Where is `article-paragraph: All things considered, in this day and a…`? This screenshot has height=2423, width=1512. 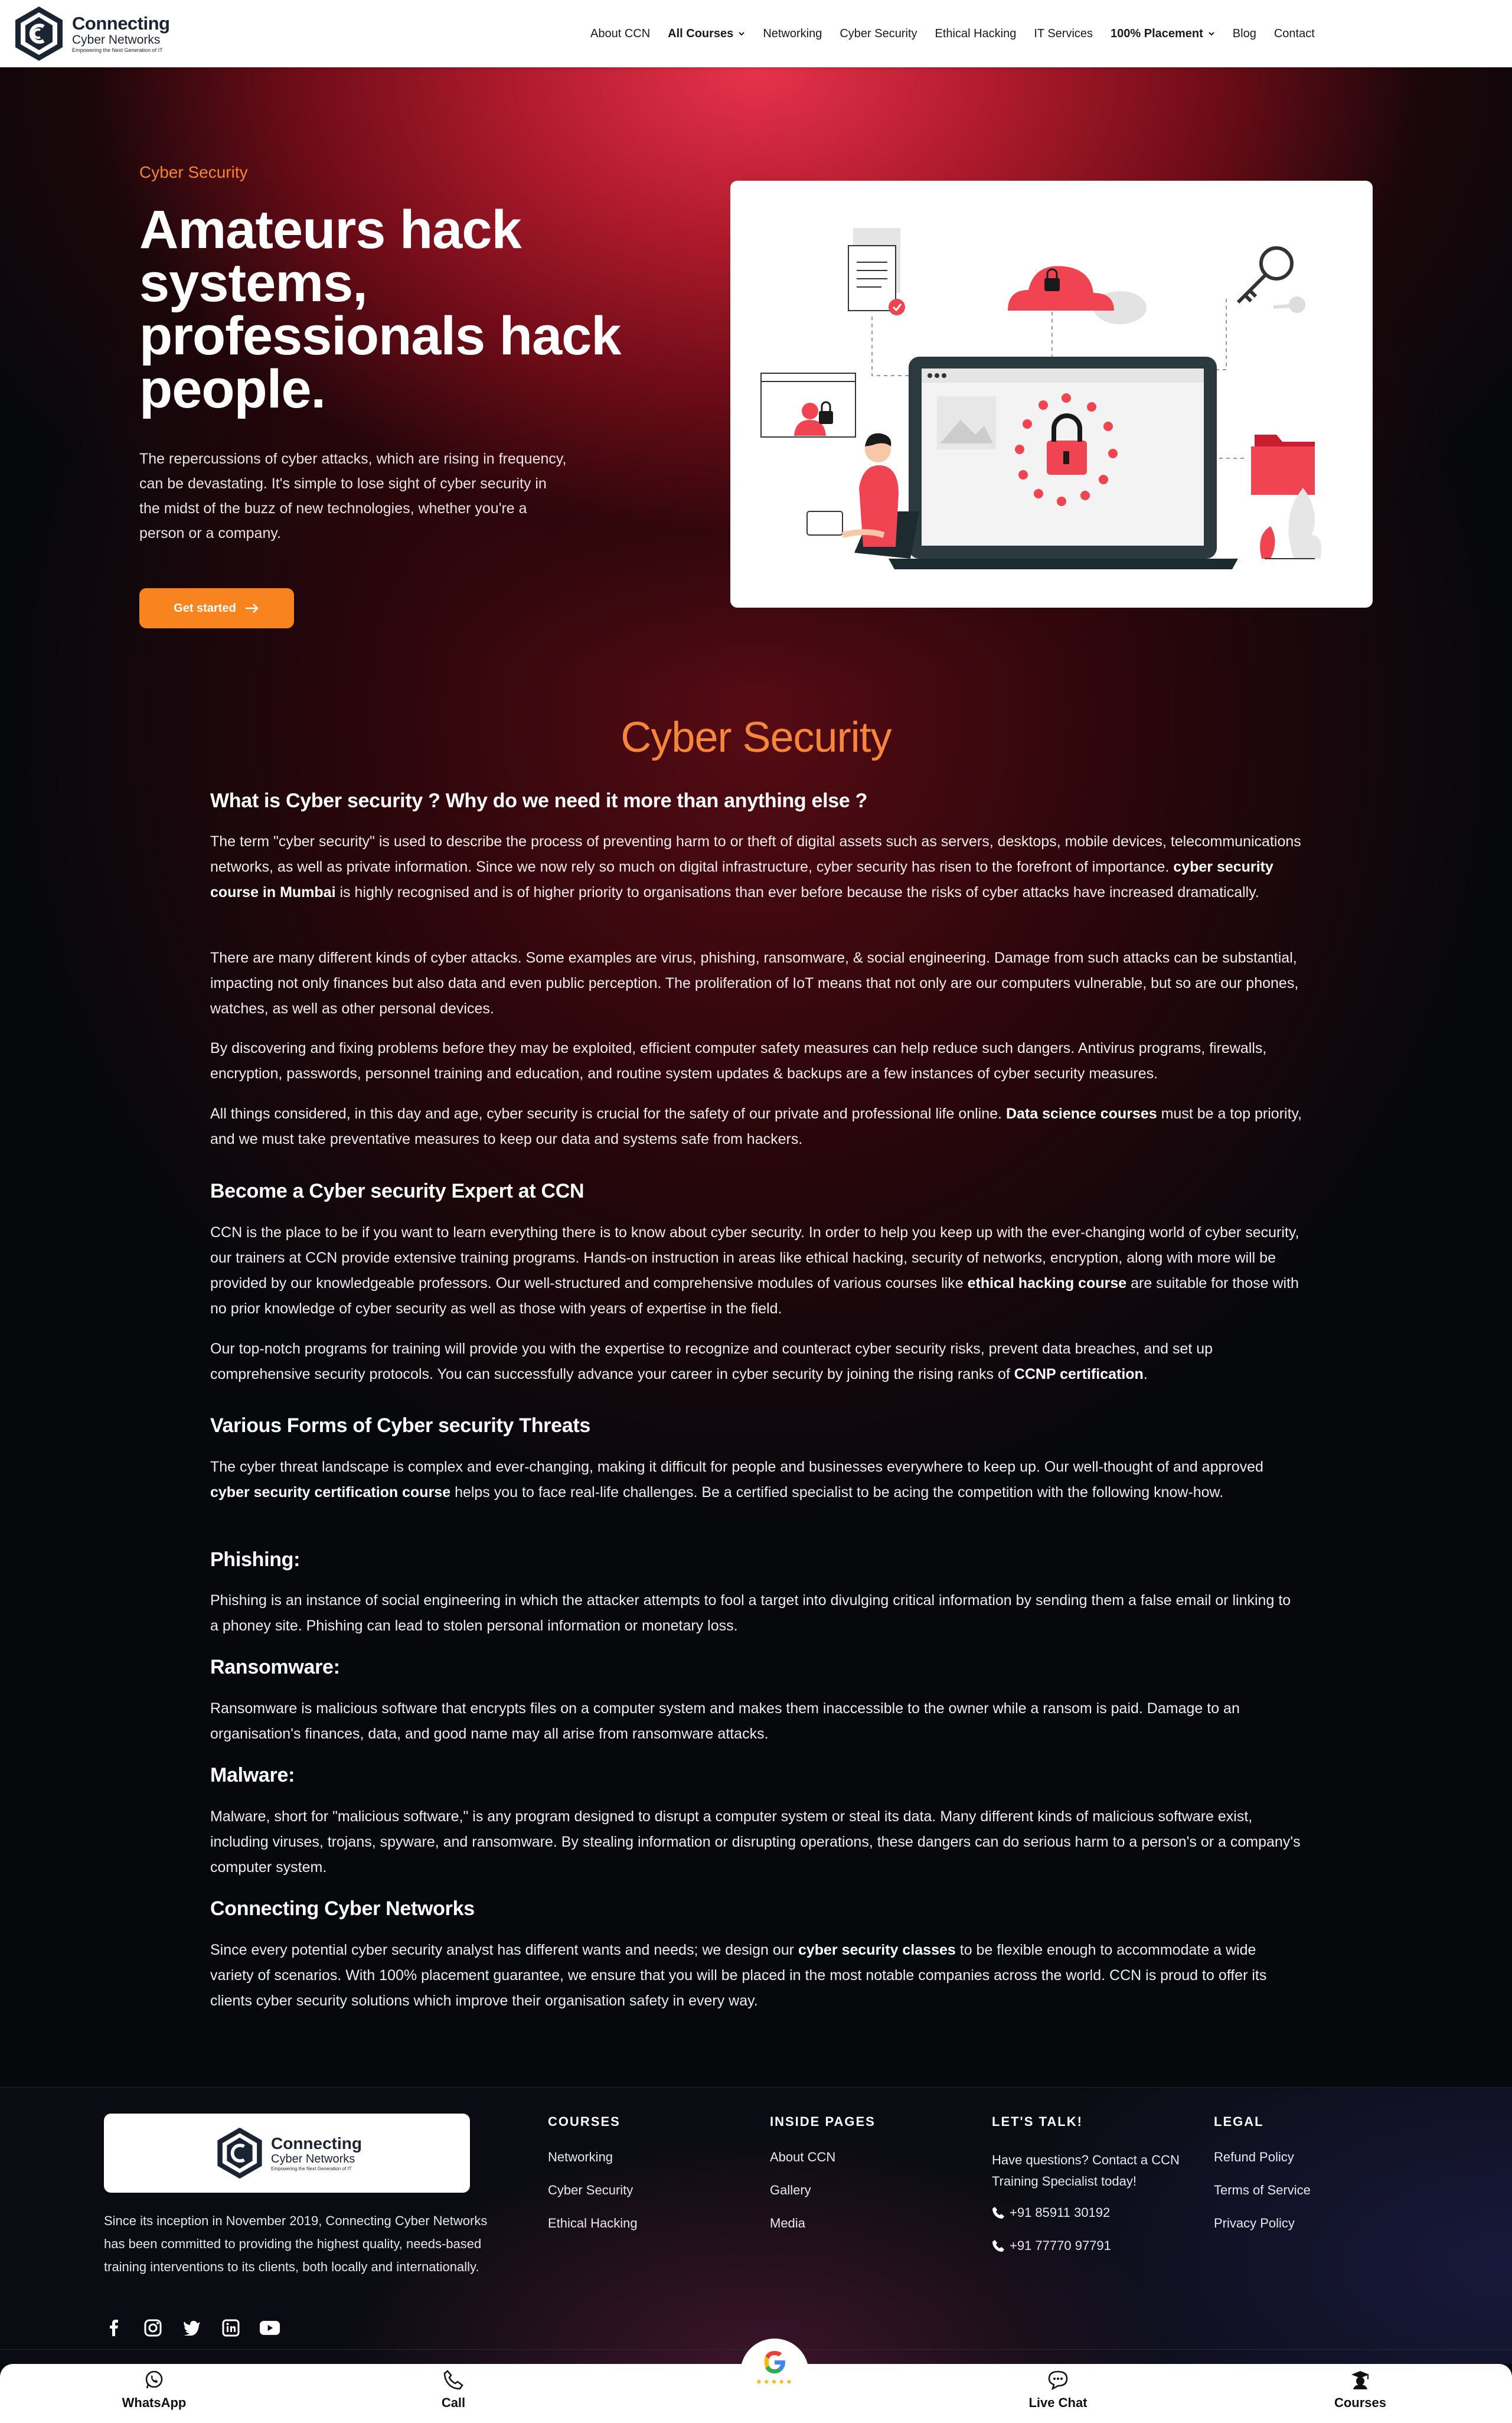 article-paragraph: All things considered, in this day and a… is located at coordinates (756, 1126).